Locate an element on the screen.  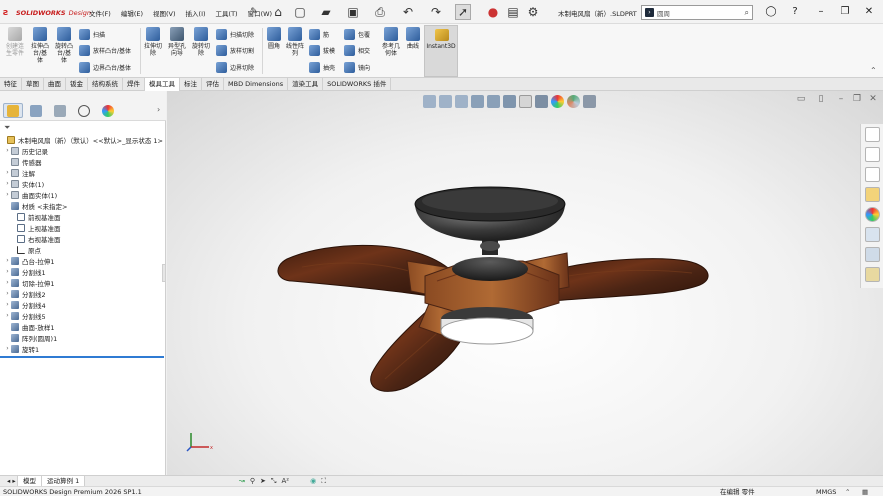
new-document-icon: ▢ is located at coordinates (300, 12).